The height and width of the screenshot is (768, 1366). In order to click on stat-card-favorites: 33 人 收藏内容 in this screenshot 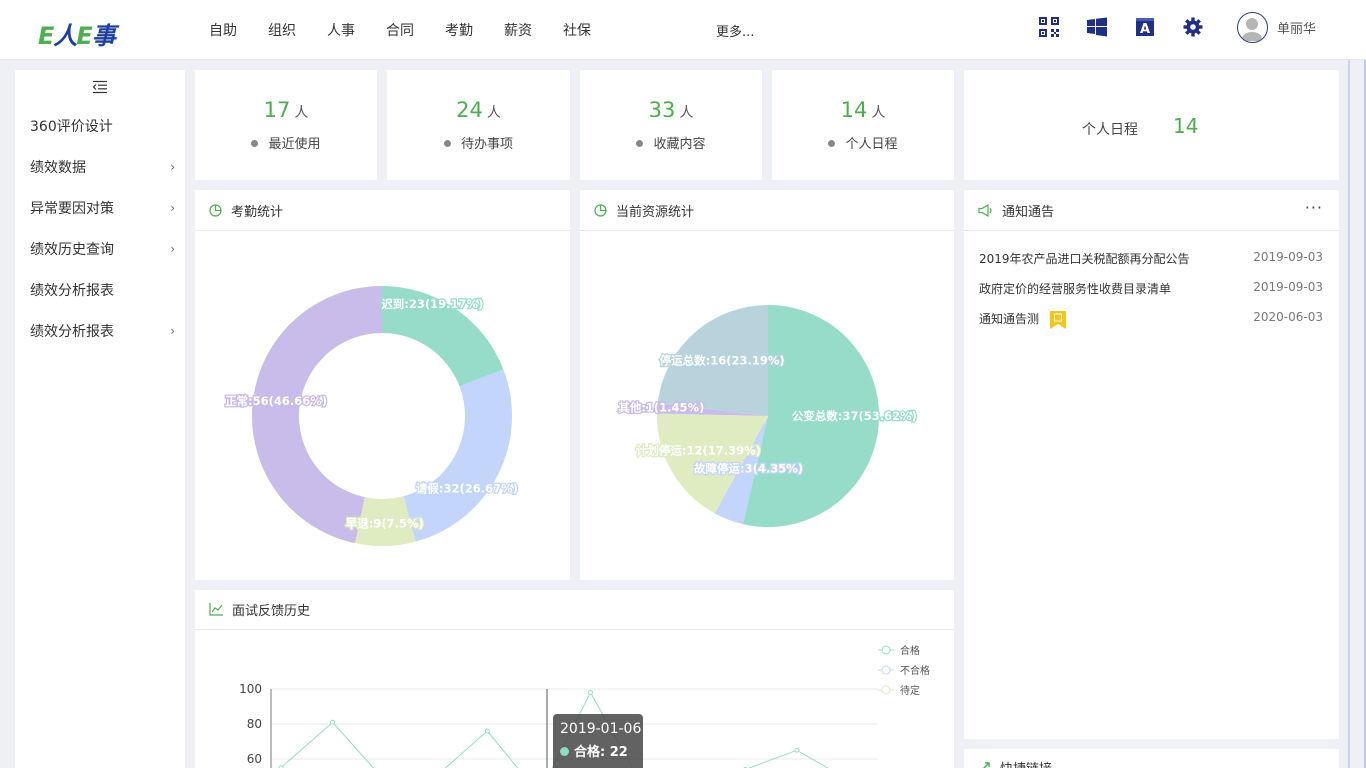, I will do `click(671, 125)`.